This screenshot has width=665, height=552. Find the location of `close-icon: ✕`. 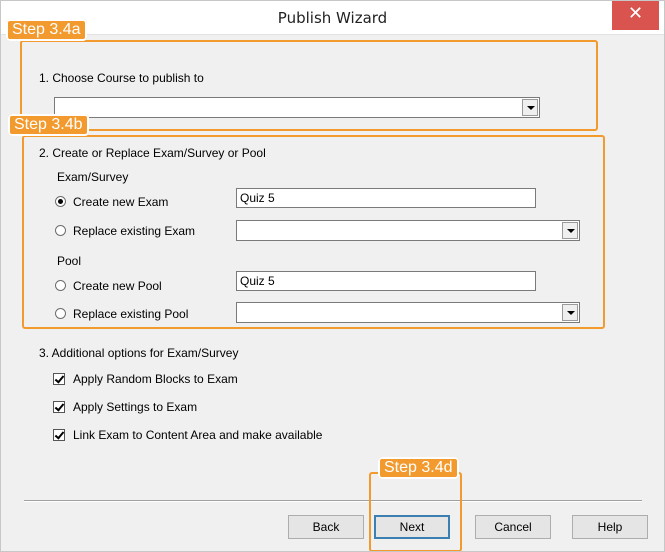

close-icon: ✕ is located at coordinates (635, 15).